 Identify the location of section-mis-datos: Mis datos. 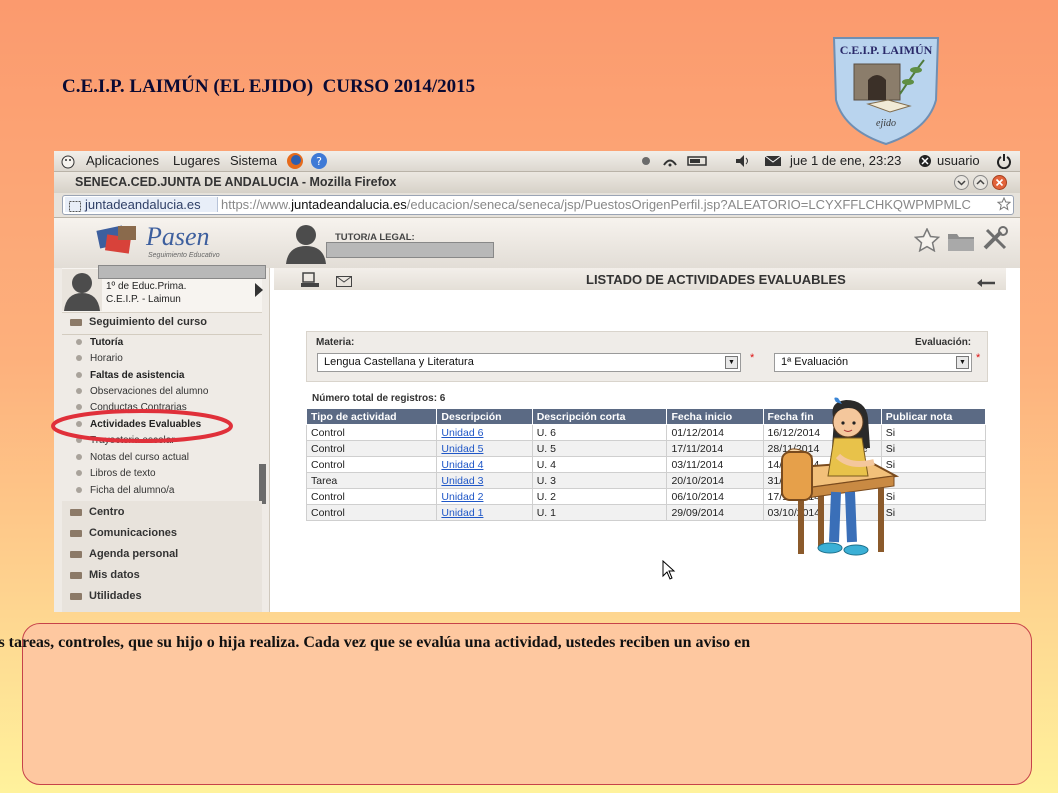
(162, 576).